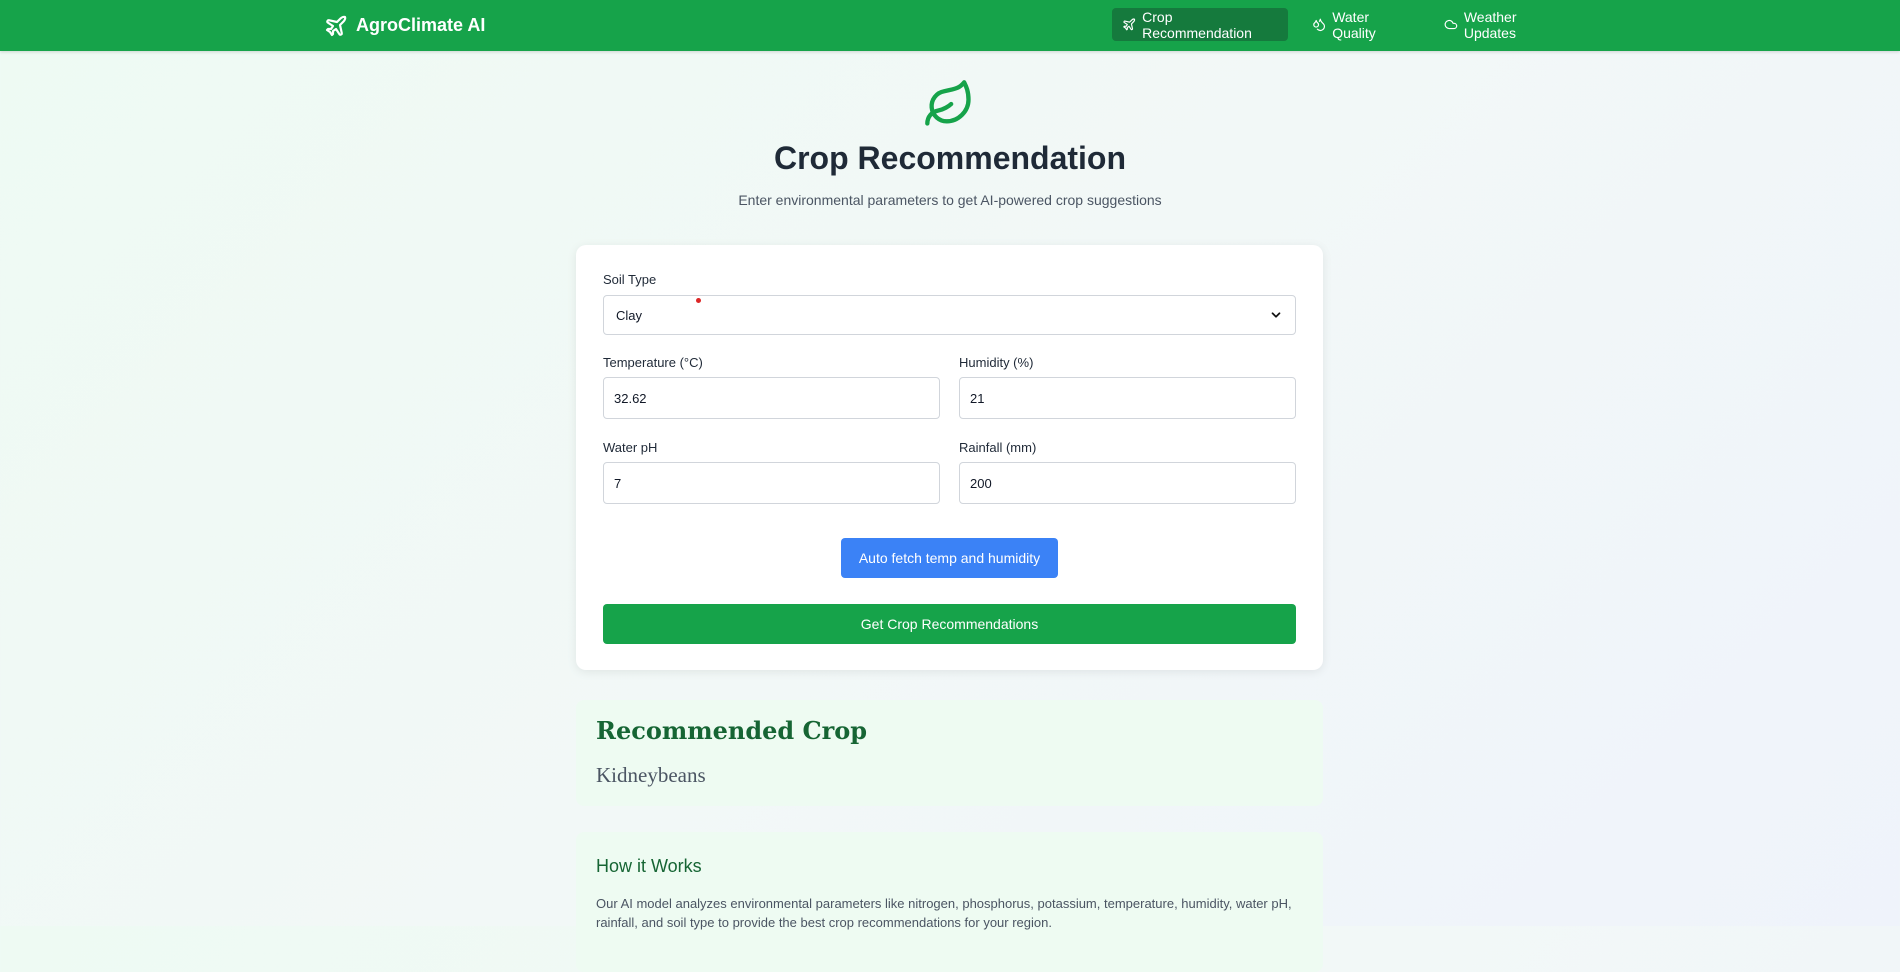 This screenshot has height=972, width=1900. I want to click on humidity-input, so click(1127, 398).